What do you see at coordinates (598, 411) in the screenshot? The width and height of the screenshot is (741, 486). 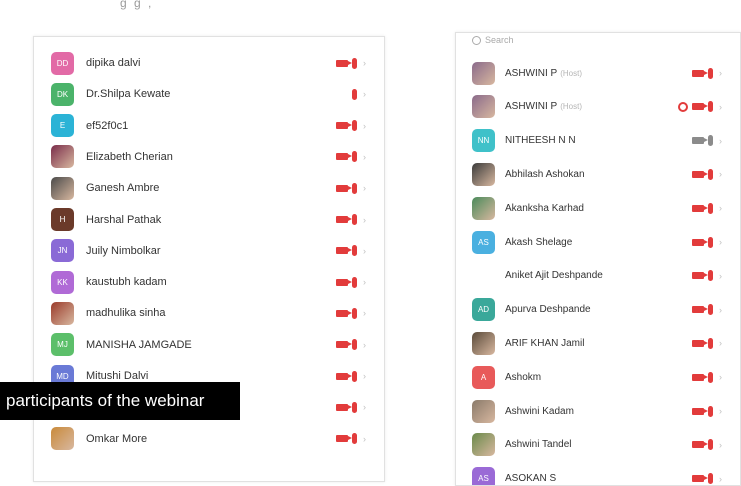 I see `participant-row: Ashwini Kadam ›` at bounding box center [598, 411].